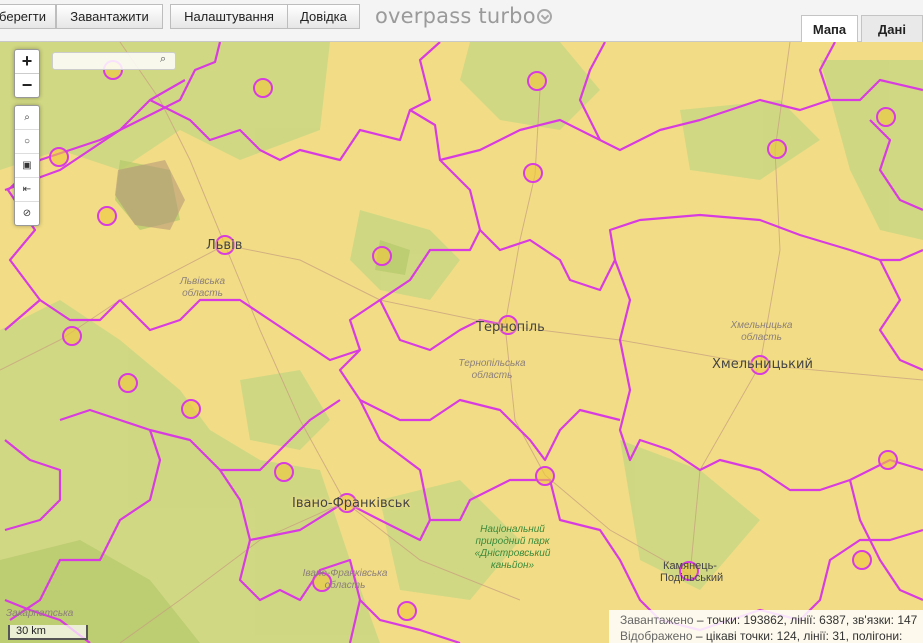  I want to click on oblast-label-zakarpattia: Закарпатська, so click(40, 613).